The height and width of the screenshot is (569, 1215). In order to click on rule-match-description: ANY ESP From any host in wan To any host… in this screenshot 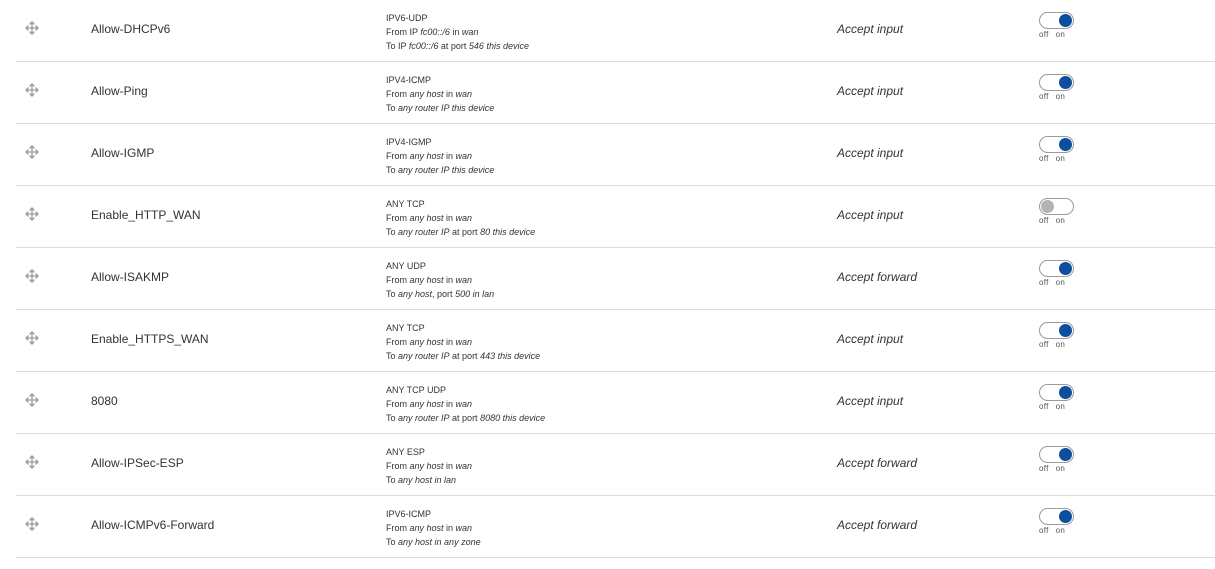, I will do `click(429, 466)`.